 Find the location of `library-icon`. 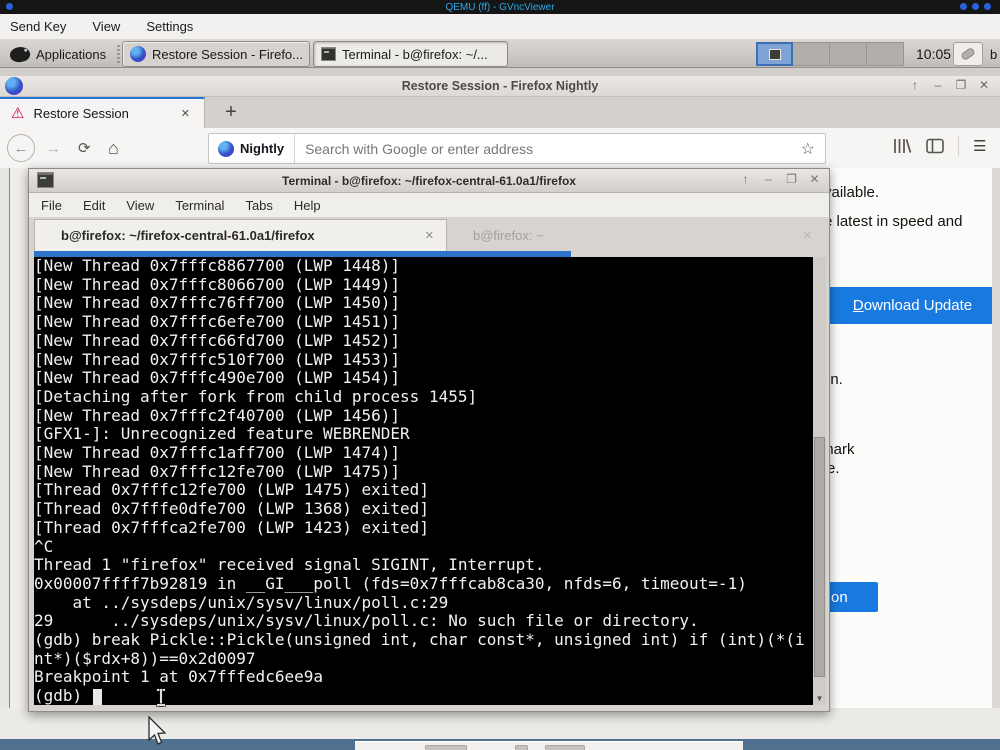

library-icon is located at coordinates (902, 146).